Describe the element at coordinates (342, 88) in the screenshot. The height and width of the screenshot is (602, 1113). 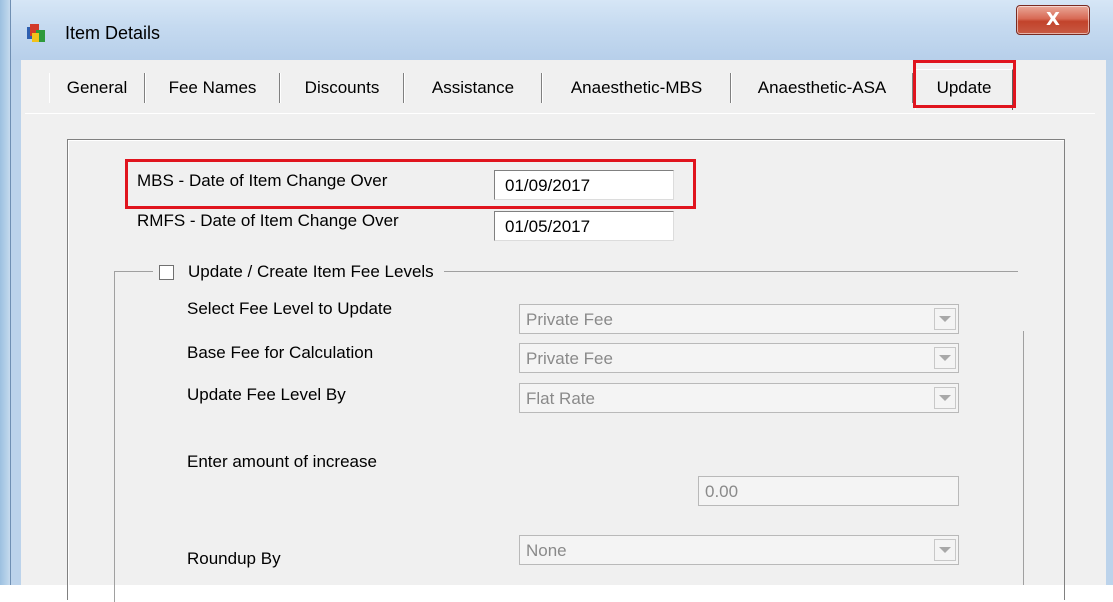
I see `tab-discounts: Discounts` at that location.